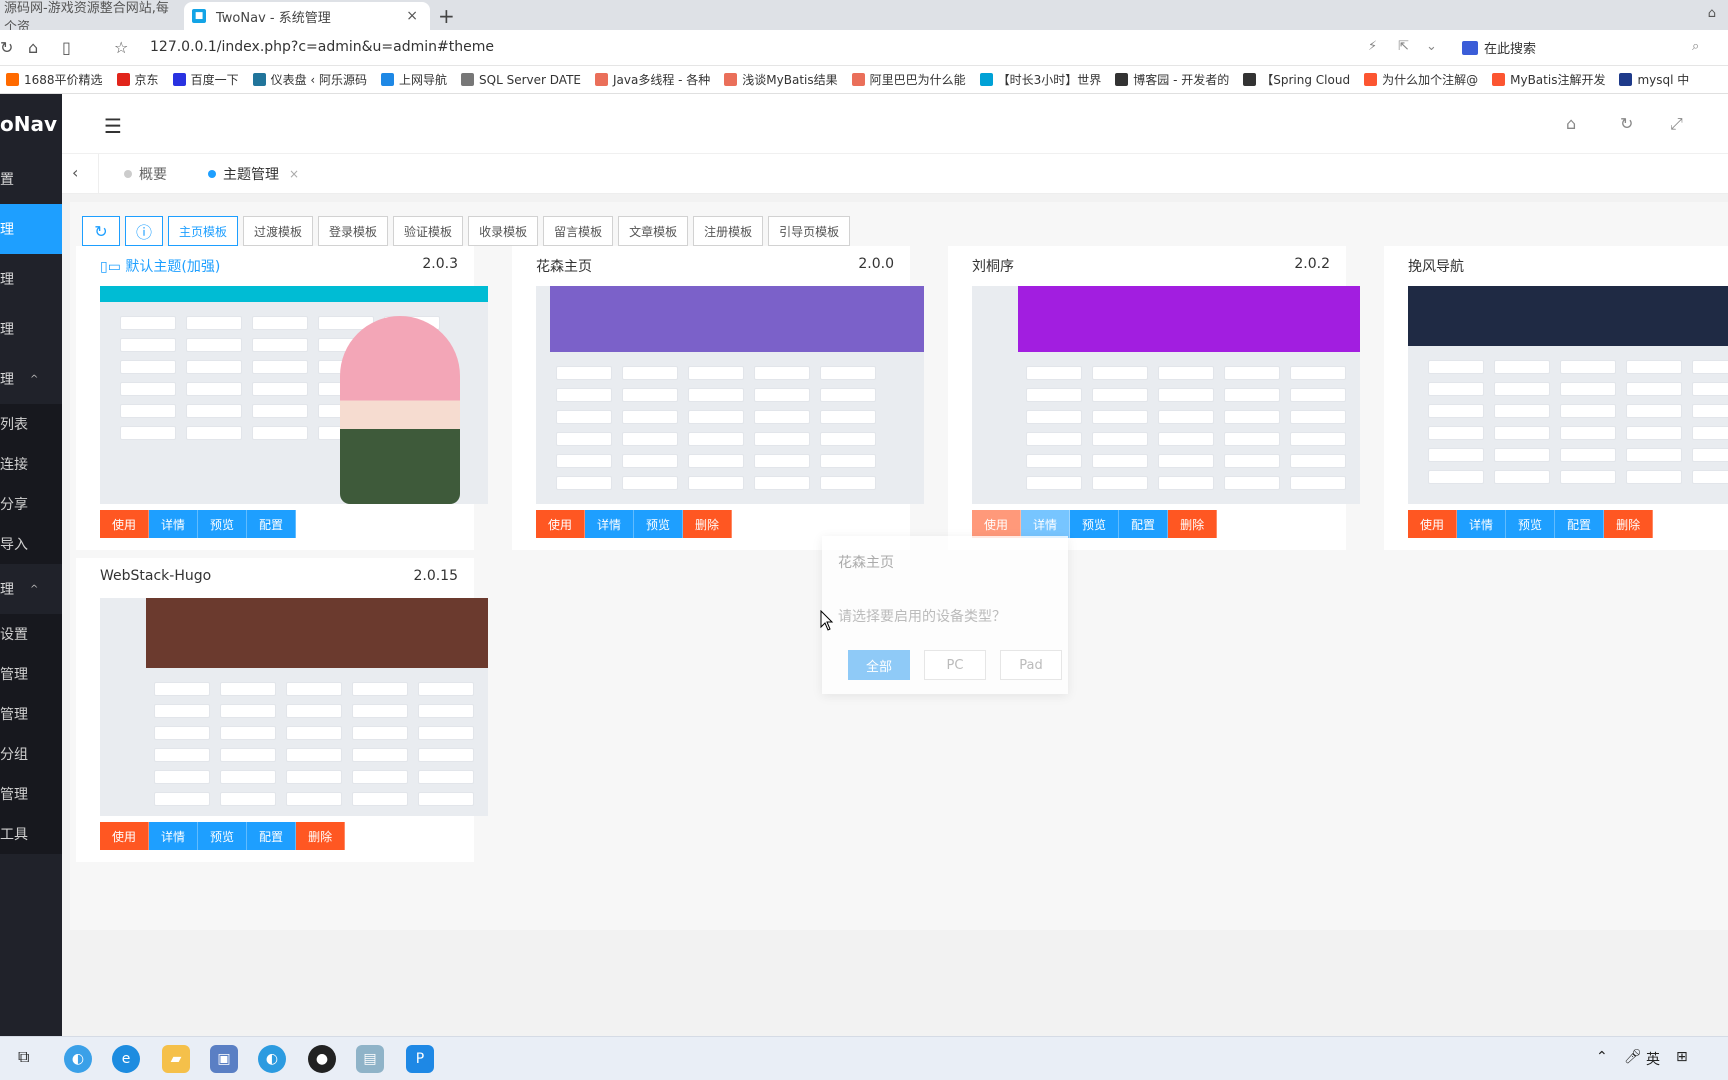 The image size is (1728, 1080). Describe the element at coordinates (1633, 1057) in the screenshot. I see `microphone-icon: 🎤︎` at that location.